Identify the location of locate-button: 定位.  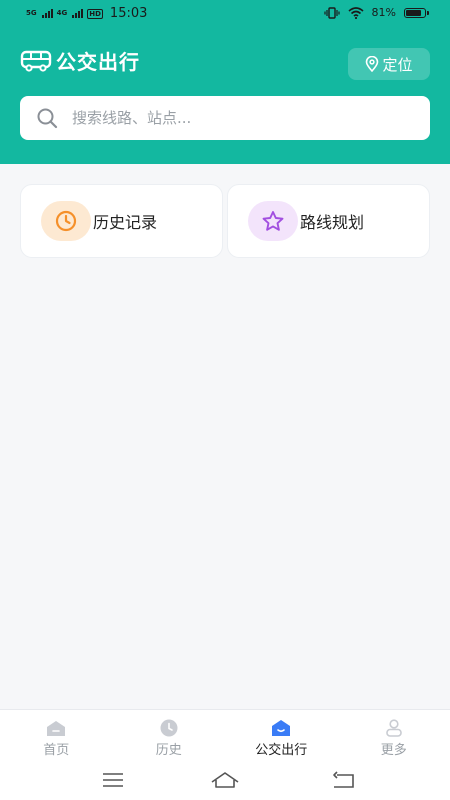
(389, 64).